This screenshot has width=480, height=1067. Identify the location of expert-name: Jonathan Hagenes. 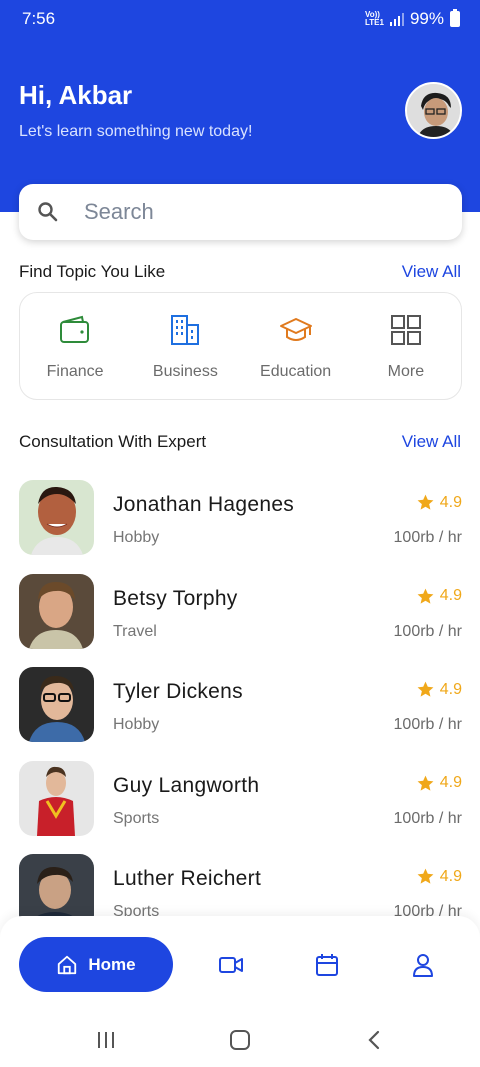
(204, 504).